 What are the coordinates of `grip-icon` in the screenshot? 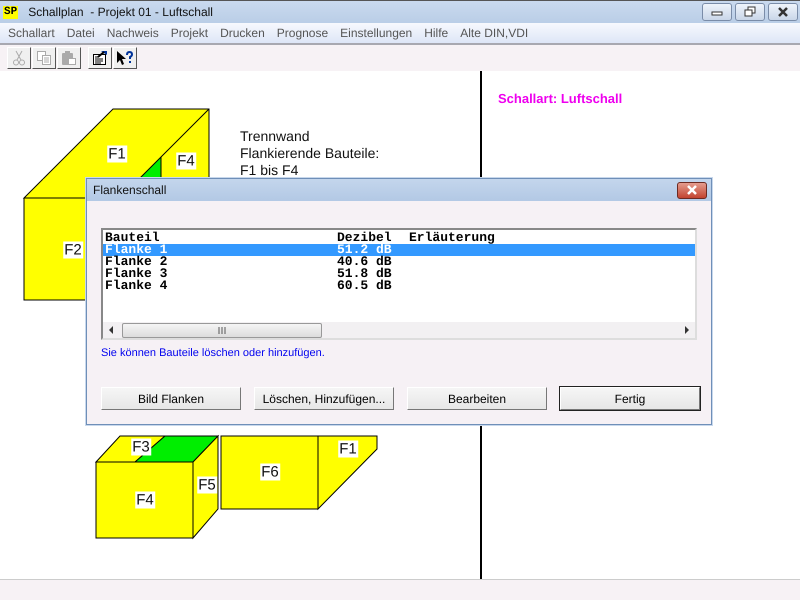 It's located at (222, 330).